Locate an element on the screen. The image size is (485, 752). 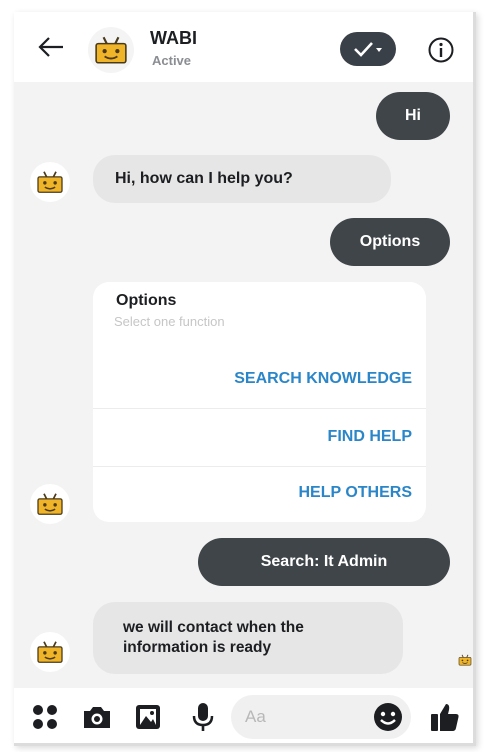
option-help-others: HELP OTHERS is located at coordinates (259, 493).